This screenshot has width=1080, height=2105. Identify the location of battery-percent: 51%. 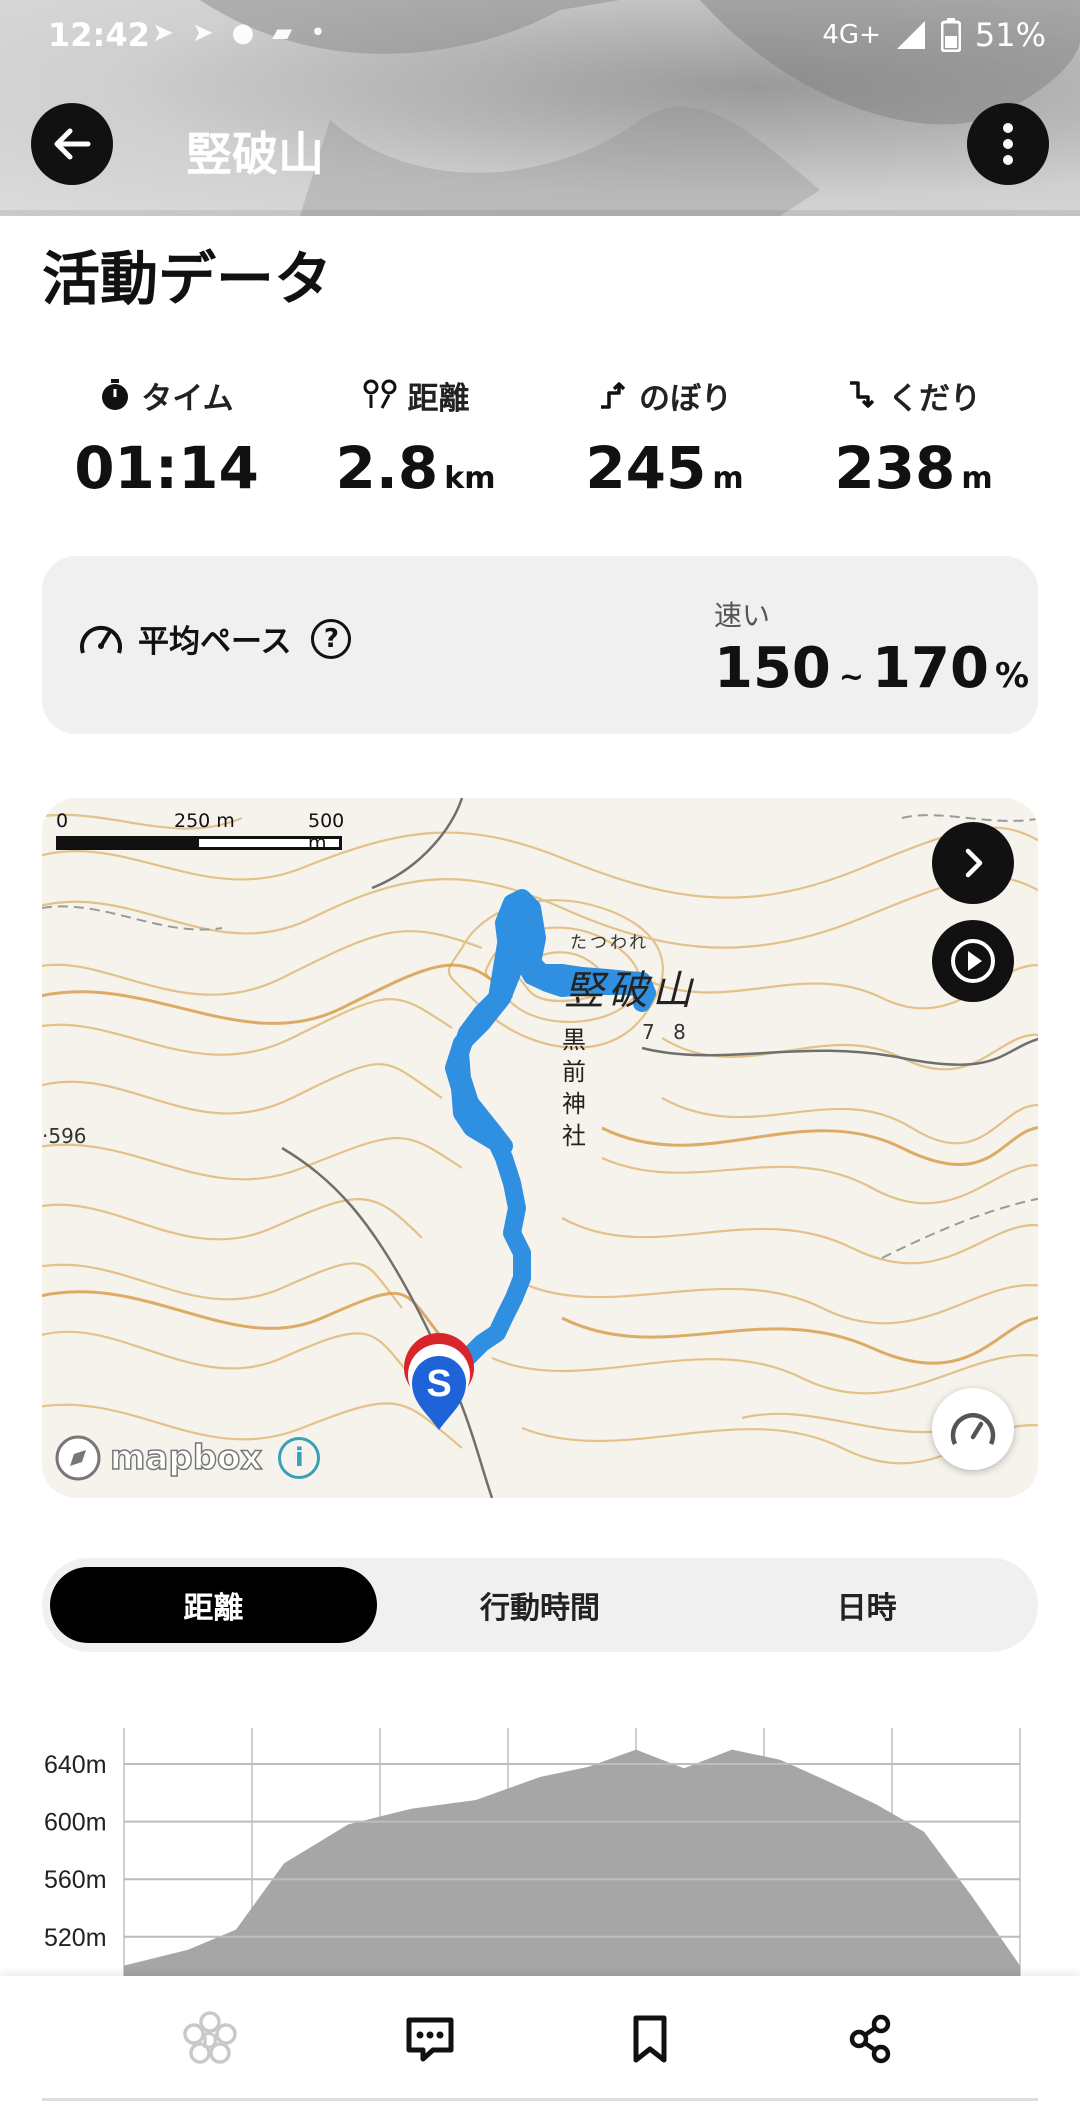
(1010, 35).